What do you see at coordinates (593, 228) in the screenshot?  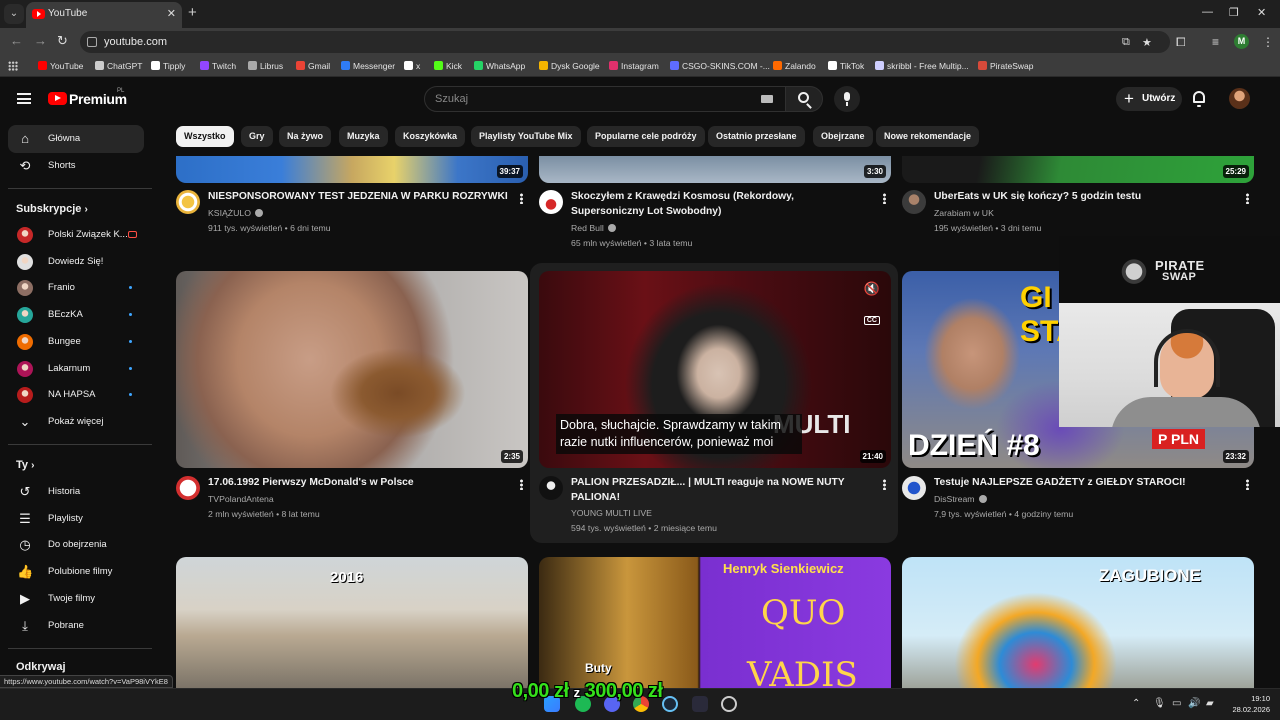 I see `channel-name: Red Bull` at bounding box center [593, 228].